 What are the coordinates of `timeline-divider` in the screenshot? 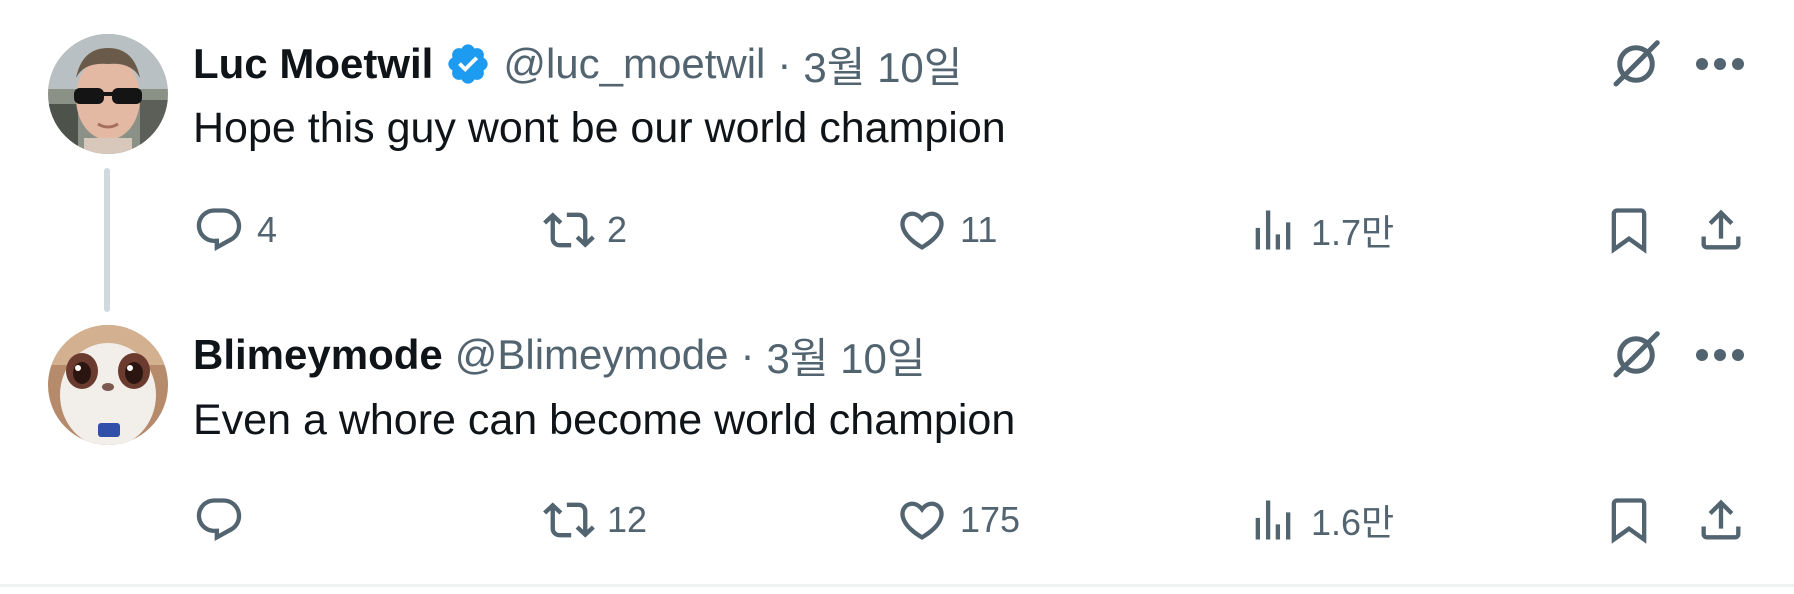 It's located at (897, 585).